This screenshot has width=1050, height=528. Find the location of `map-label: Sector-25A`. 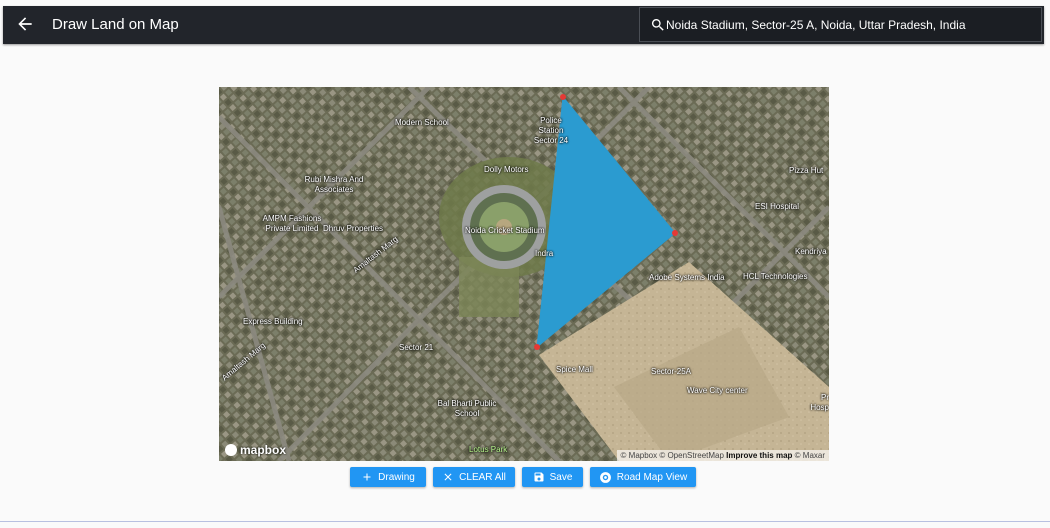

map-label: Sector-25A is located at coordinates (671, 371).